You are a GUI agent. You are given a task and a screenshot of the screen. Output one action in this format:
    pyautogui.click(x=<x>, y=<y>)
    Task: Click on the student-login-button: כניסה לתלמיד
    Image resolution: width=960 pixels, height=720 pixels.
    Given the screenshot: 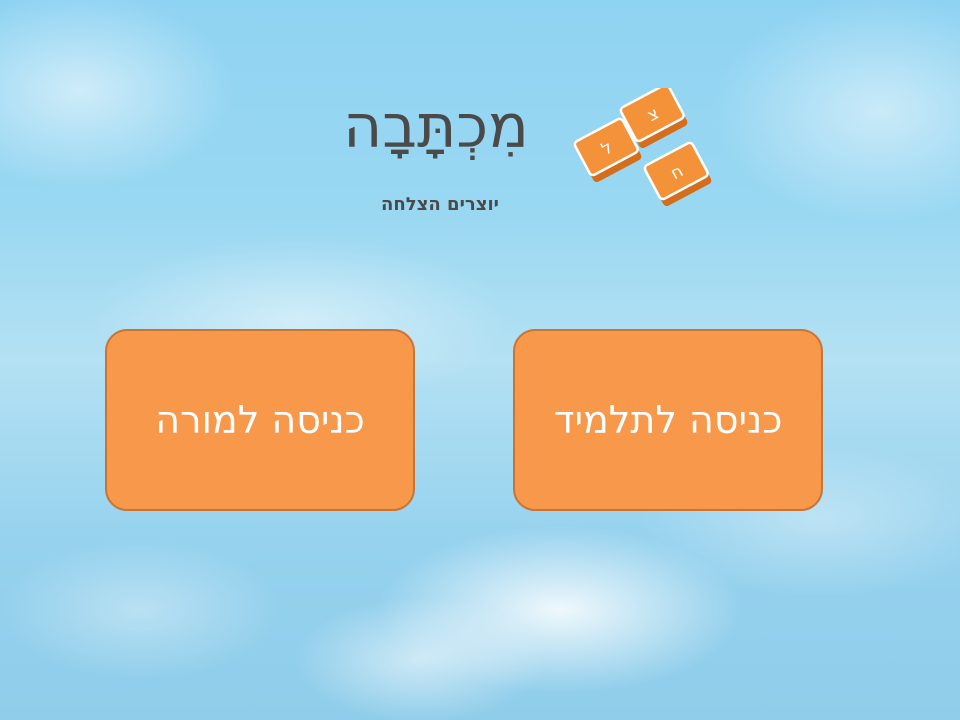 What is the action you would take?
    pyautogui.click(x=668, y=420)
    